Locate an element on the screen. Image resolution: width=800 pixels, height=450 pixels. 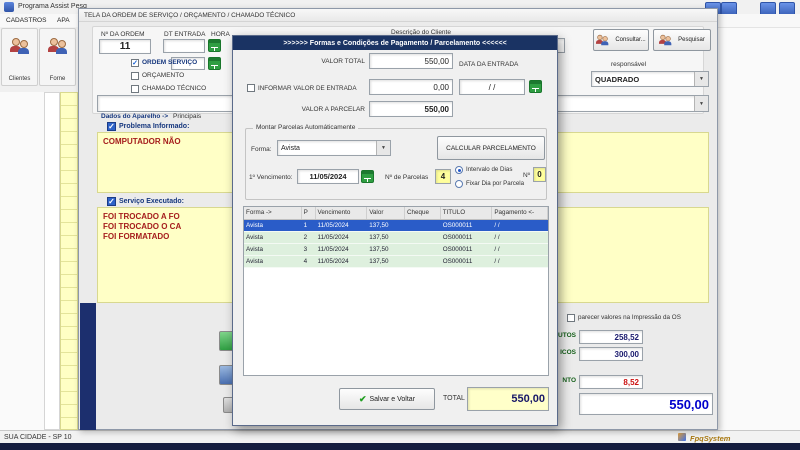
table-header: TITULO is located at coordinates (467, 213).